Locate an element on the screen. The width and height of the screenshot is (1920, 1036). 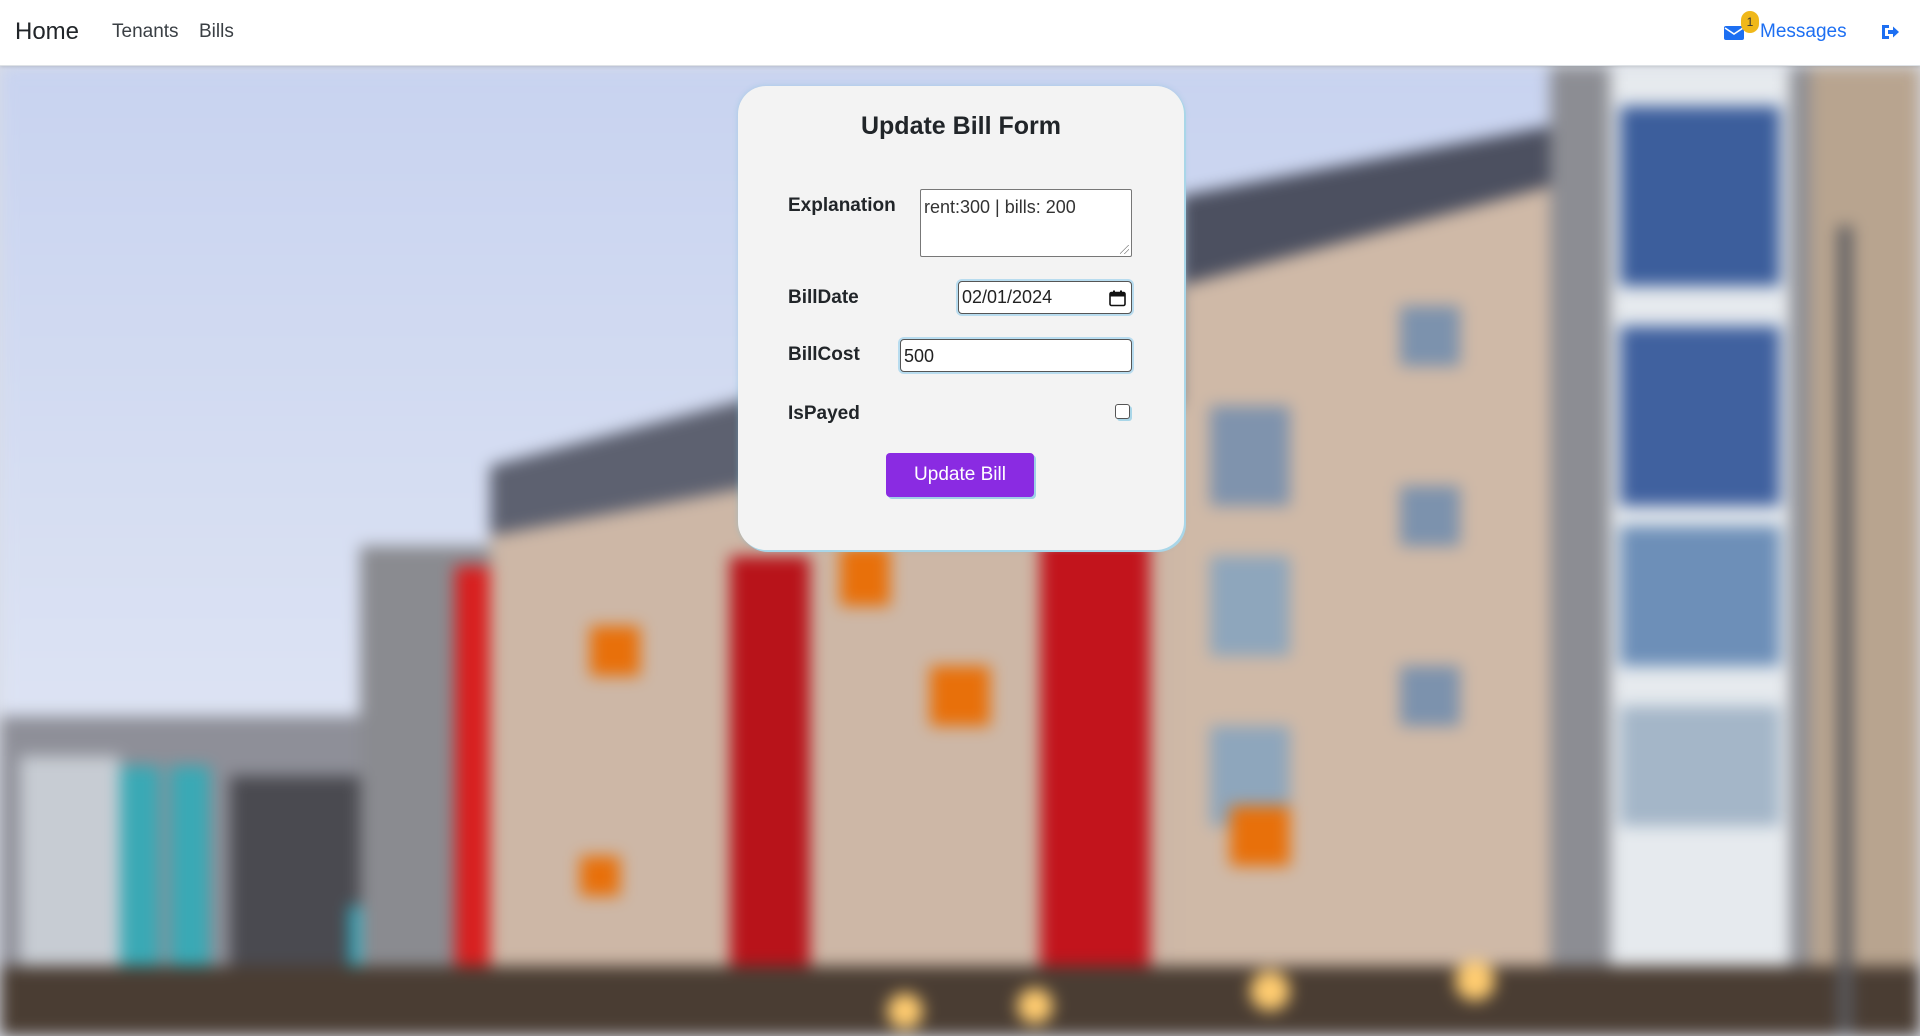
update-bill-button: Update Bill is located at coordinates (960, 475).